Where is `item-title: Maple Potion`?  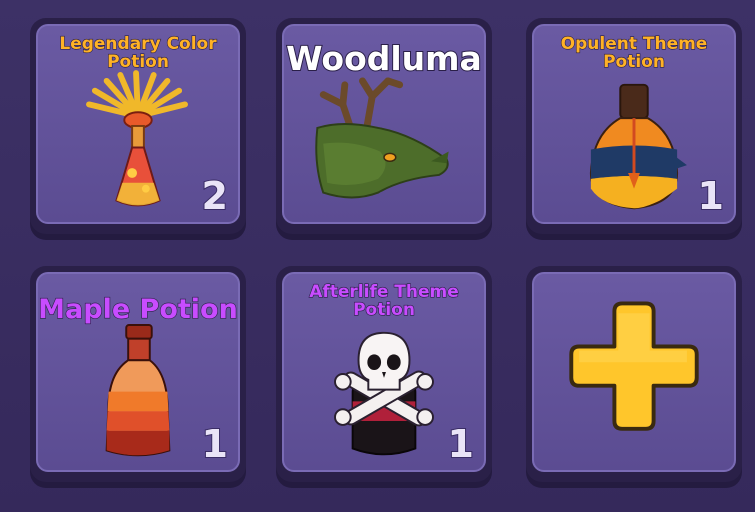 item-title: Maple Potion is located at coordinates (138, 309).